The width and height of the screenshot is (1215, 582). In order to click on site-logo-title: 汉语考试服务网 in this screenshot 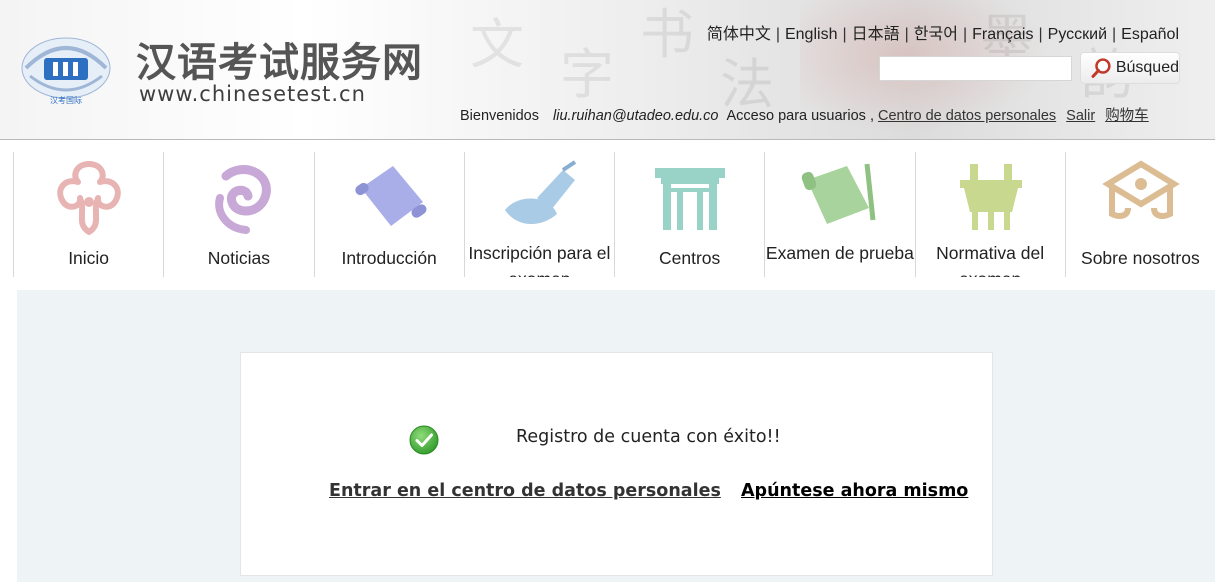, I will do `click(279, 59)`.